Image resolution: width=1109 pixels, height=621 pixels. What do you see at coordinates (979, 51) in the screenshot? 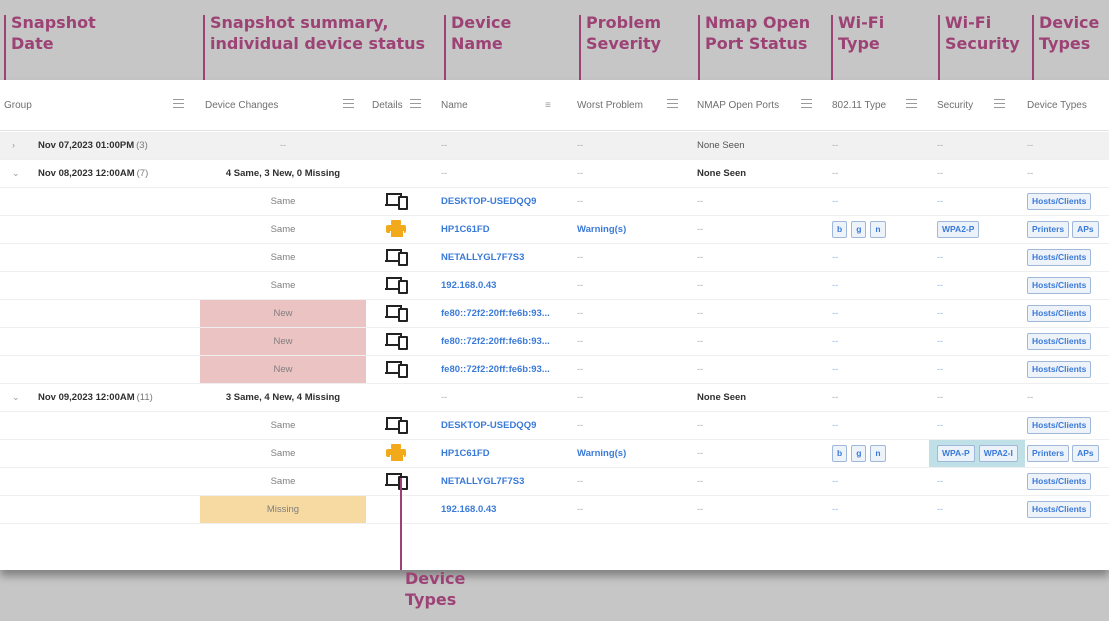
I see `callout-wifi-security: Wi-Fi Security` at bounding box center [979, 51].